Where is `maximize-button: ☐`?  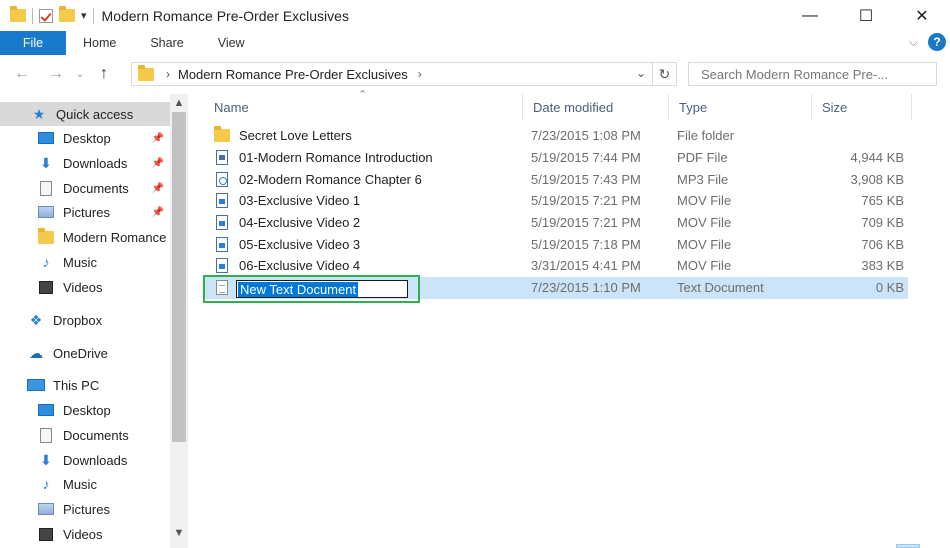 maximize-button: ☐ is located at coordinates (866, 15).